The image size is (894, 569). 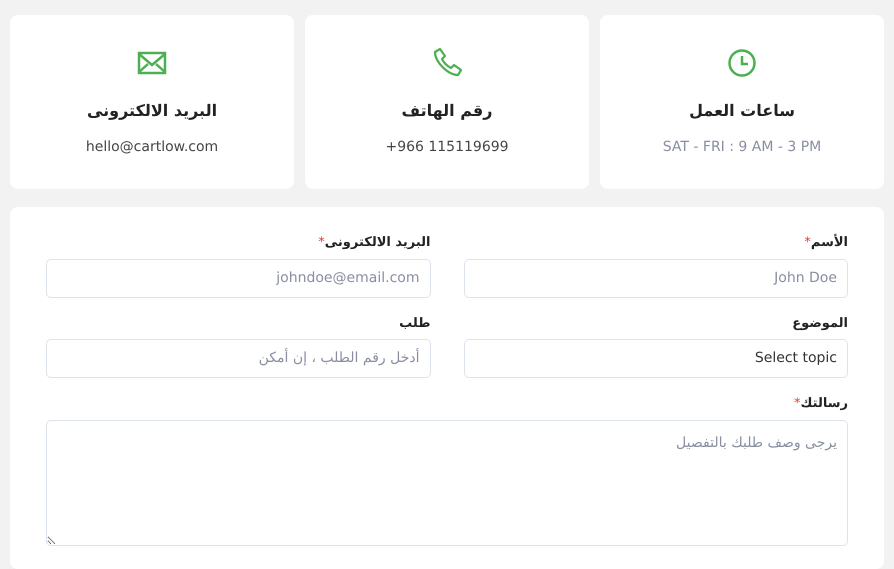 I want to click on field-label: الأسم, so click(x=829, y=242).